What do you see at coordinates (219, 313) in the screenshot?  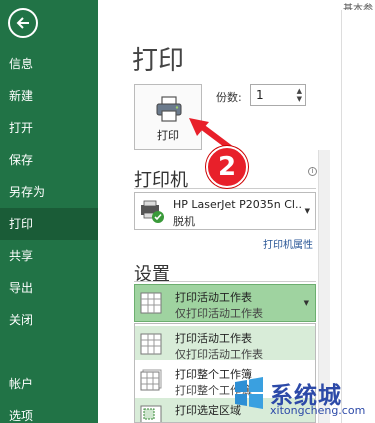 I see `print-scope-selected-sub: 仅打印活动工作表` at bounding box center [219, 313].